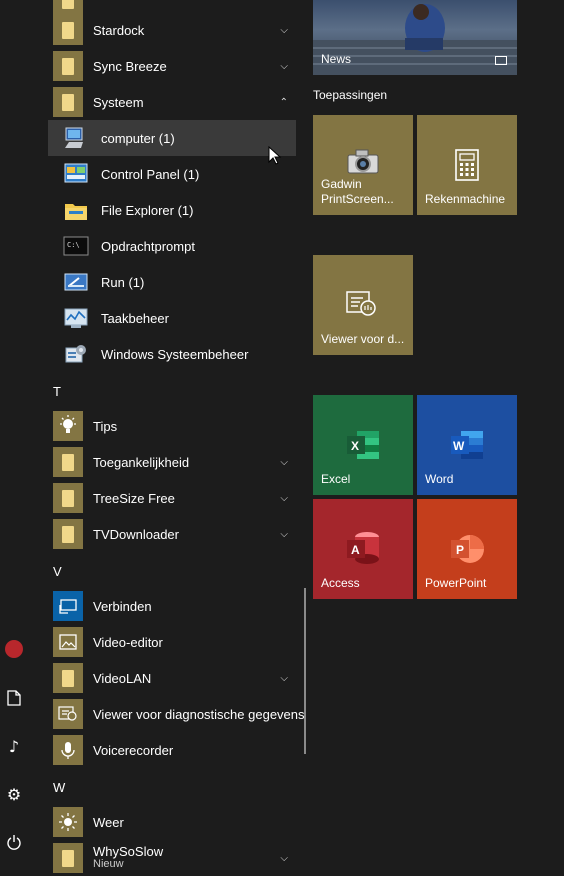  Describe the element at coordinates (147, 210) in the screenshot. I see `item-label: File Explorer (1)` at that location.